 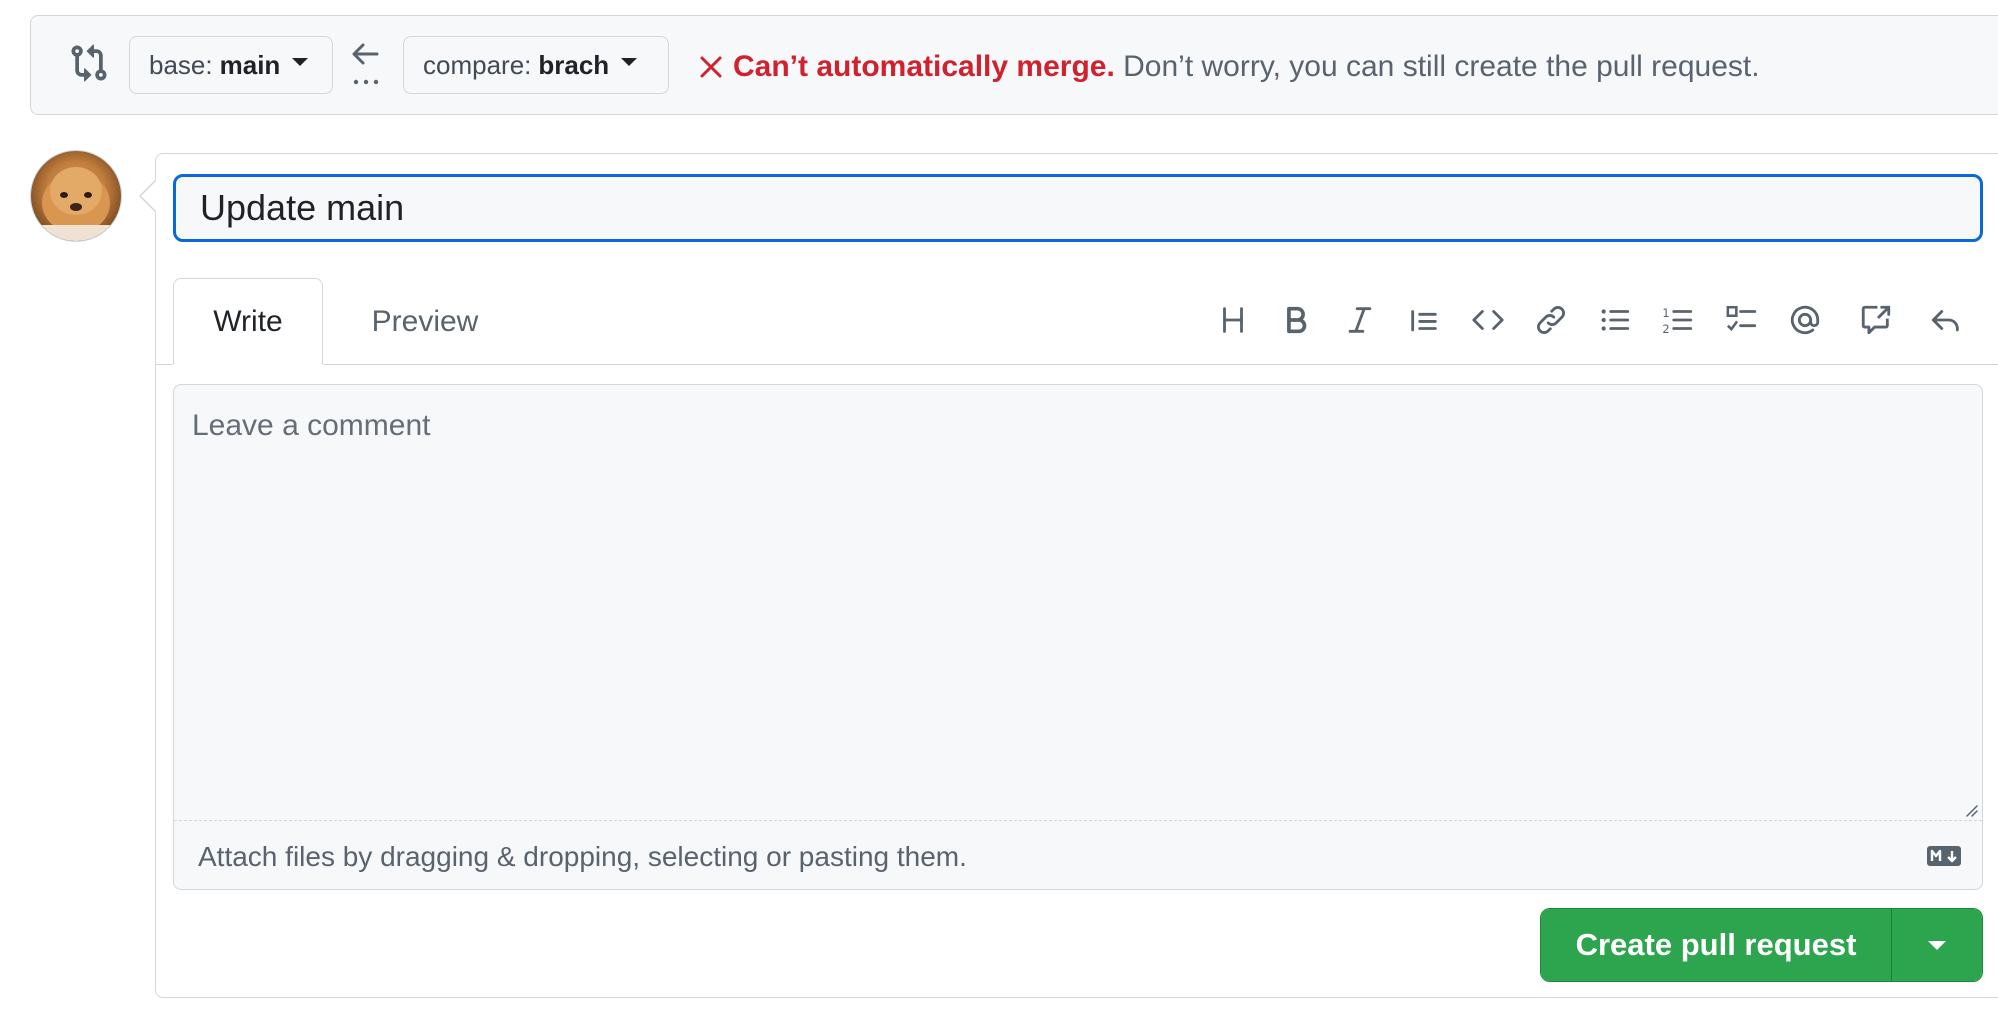 I want to click on mention-icon, so click(x=1805, y=320).